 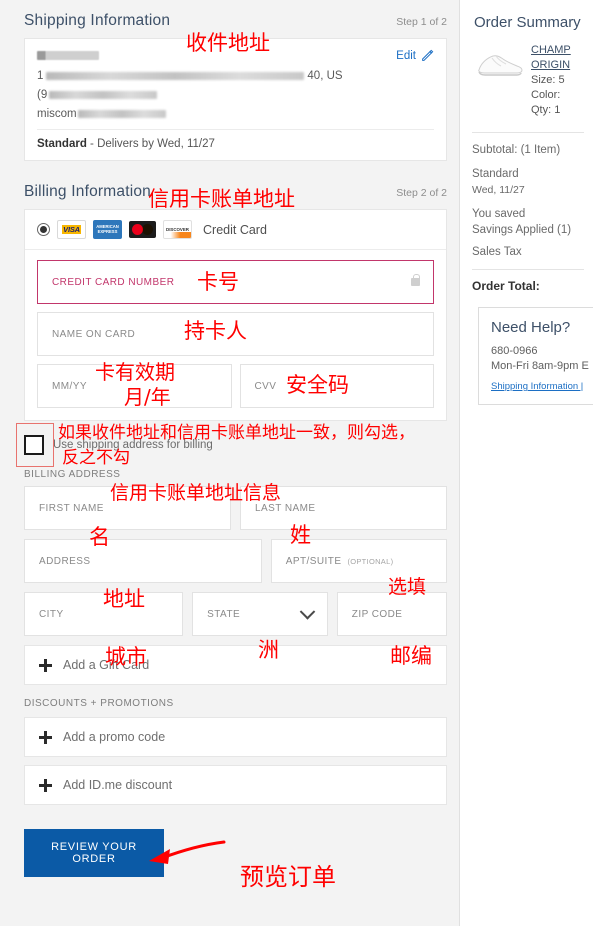 What do you see at coordinates (99, 703) in the screenshot?
I see `discounts-promotions-header: DISCOUNTS + PROMOTIONS` at bounding box center [99, 703].